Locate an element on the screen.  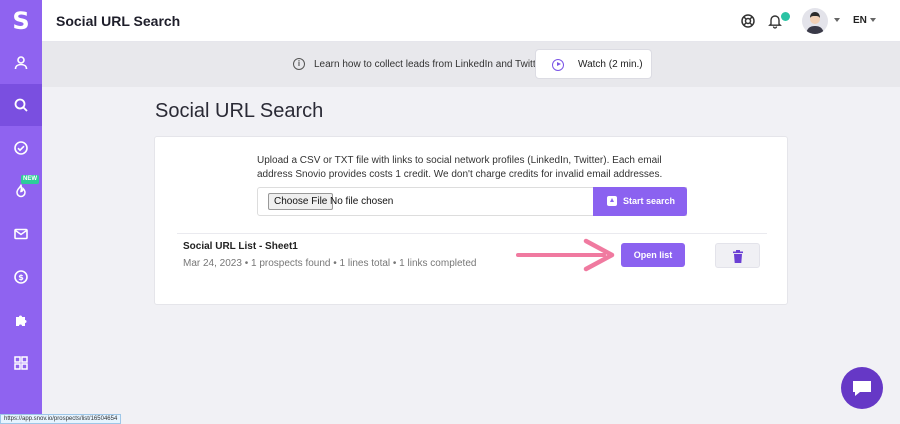
flame-icon is located at coordinates (21, 191).